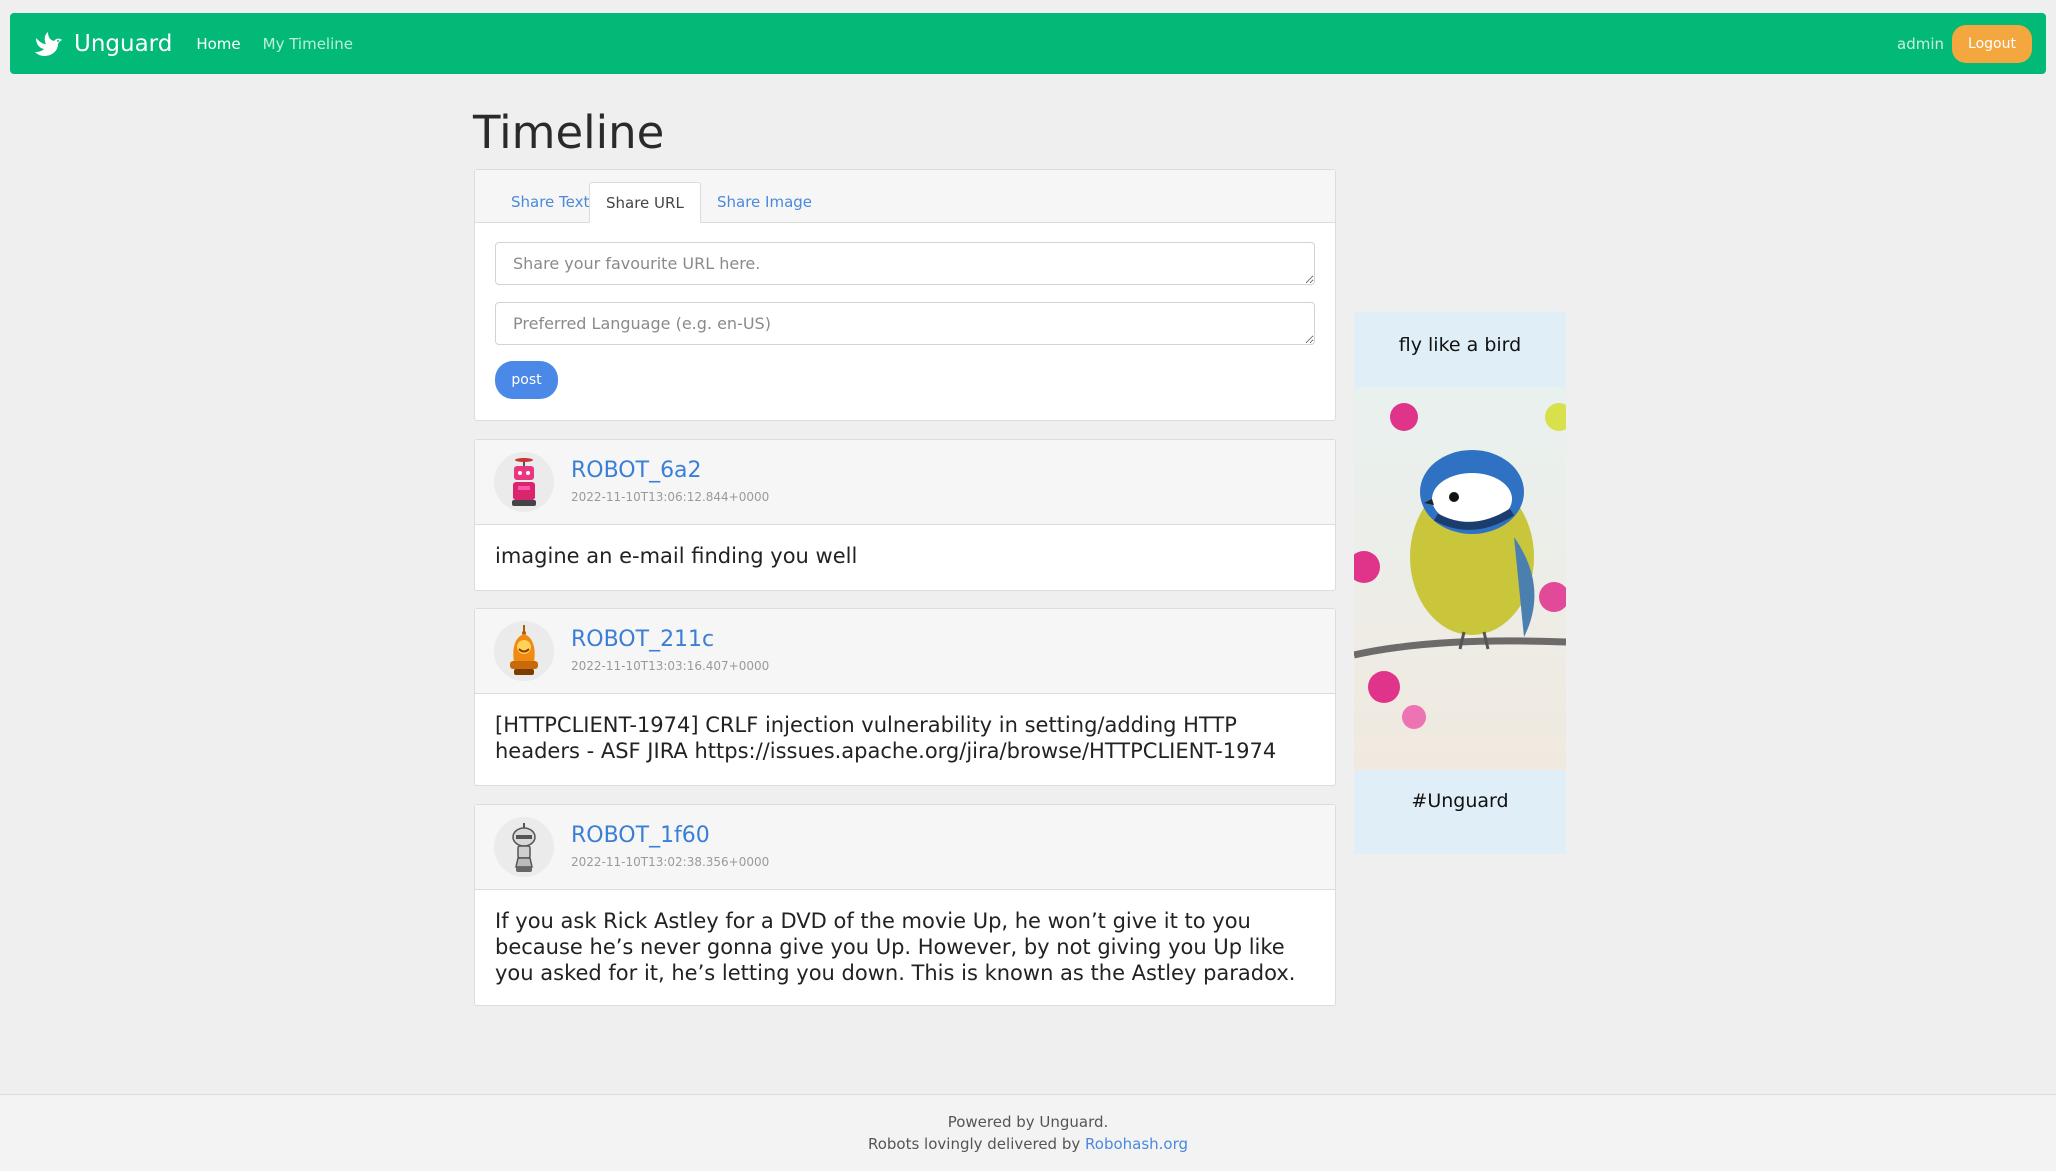  What do you see at coordinates (642, 639) in the screenshot?
I see `post-username-link: ROBOT_211c` at bounding box center [642, 639].